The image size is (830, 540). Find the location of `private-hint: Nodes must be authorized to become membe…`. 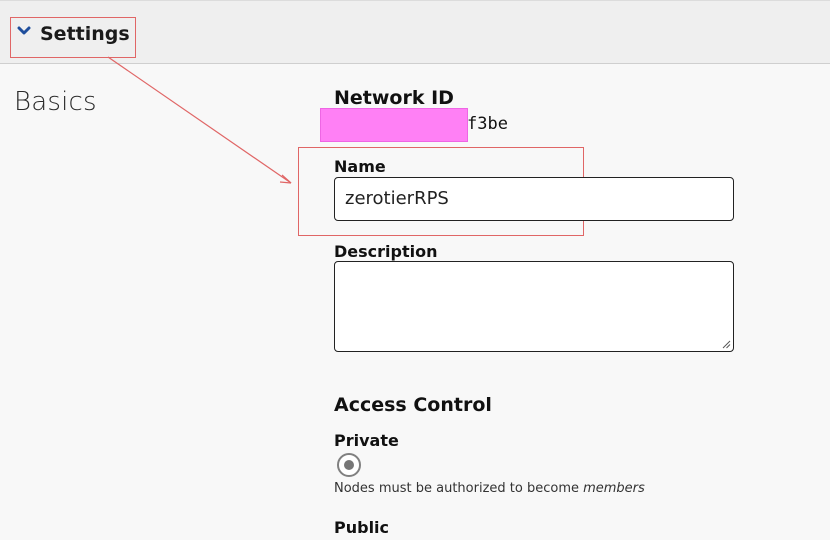

private-hint: Nodes must be authorized to become membe… is located at coordinates (489, 488).